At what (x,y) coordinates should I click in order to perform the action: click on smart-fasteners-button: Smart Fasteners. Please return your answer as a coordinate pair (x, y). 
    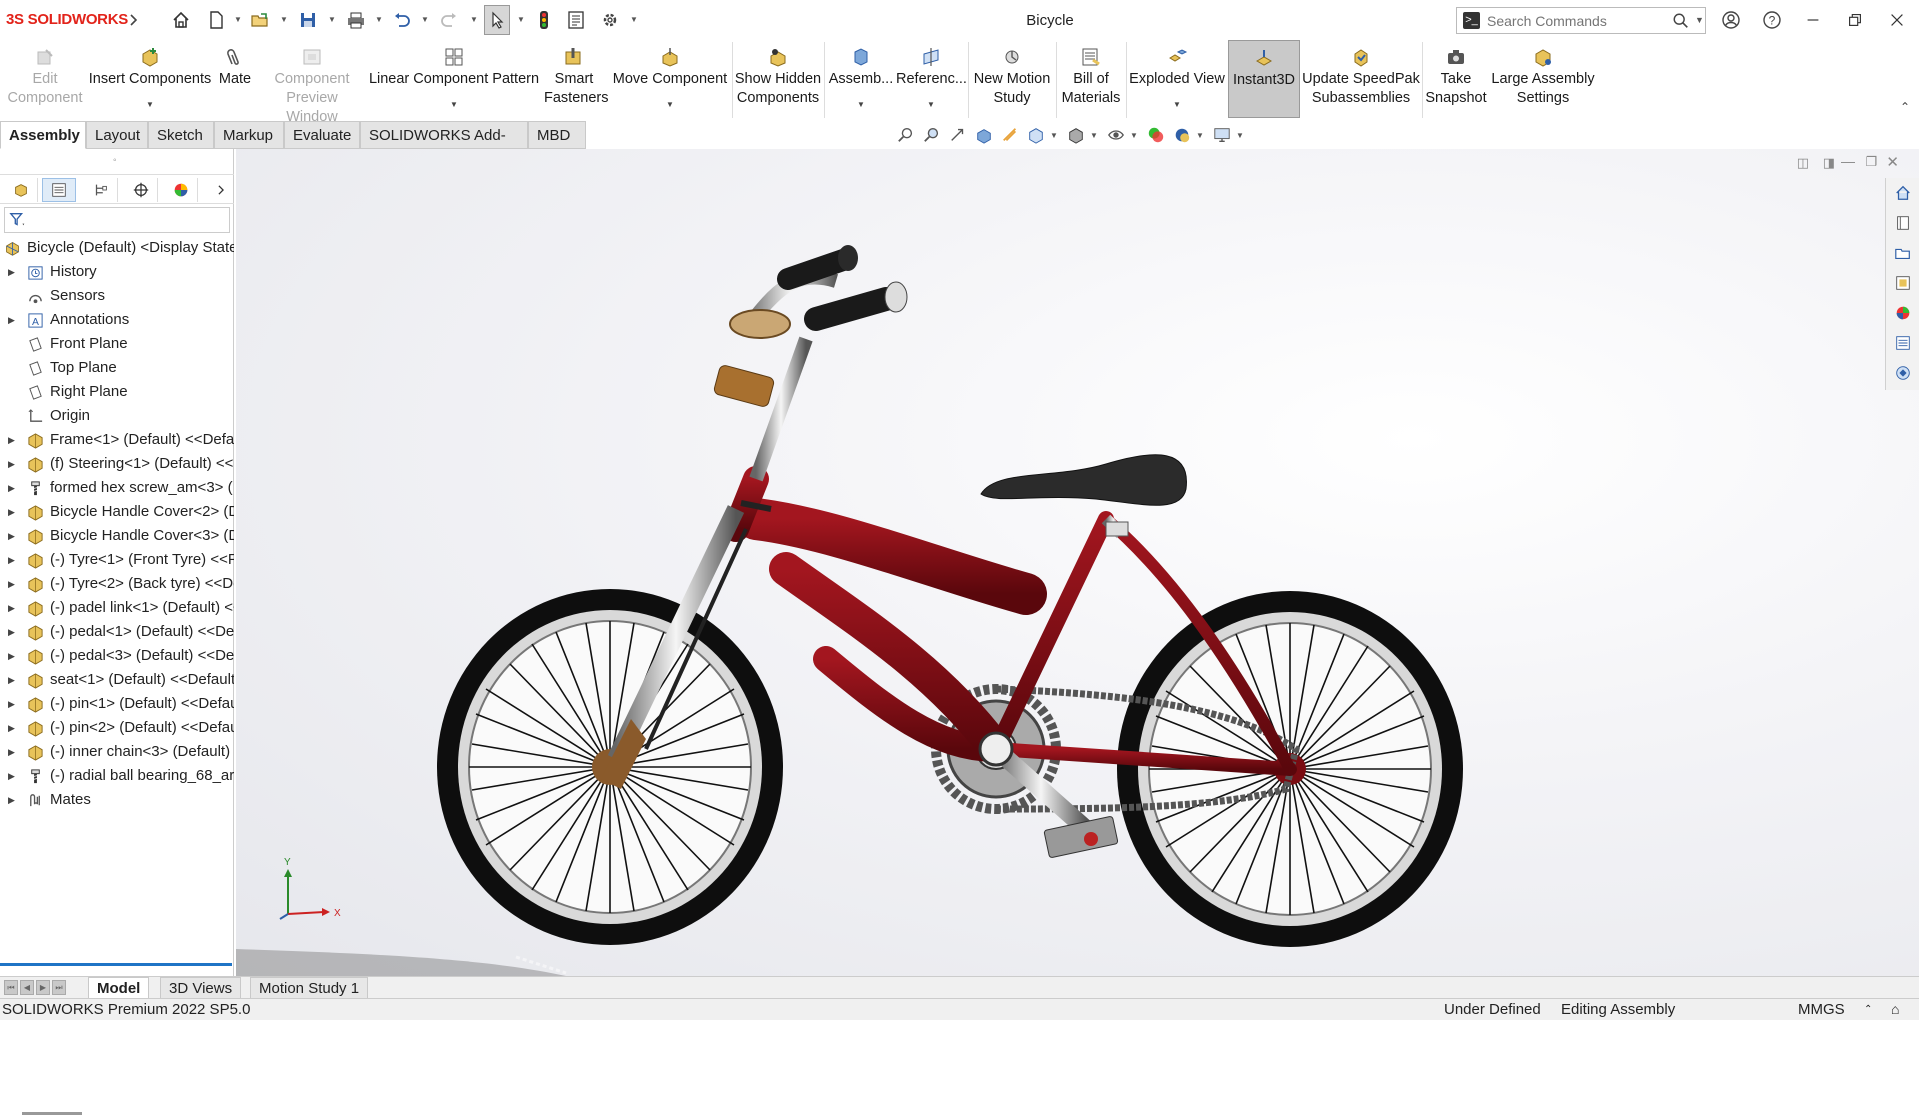
    Looking at the image, I should click on (576, 79).